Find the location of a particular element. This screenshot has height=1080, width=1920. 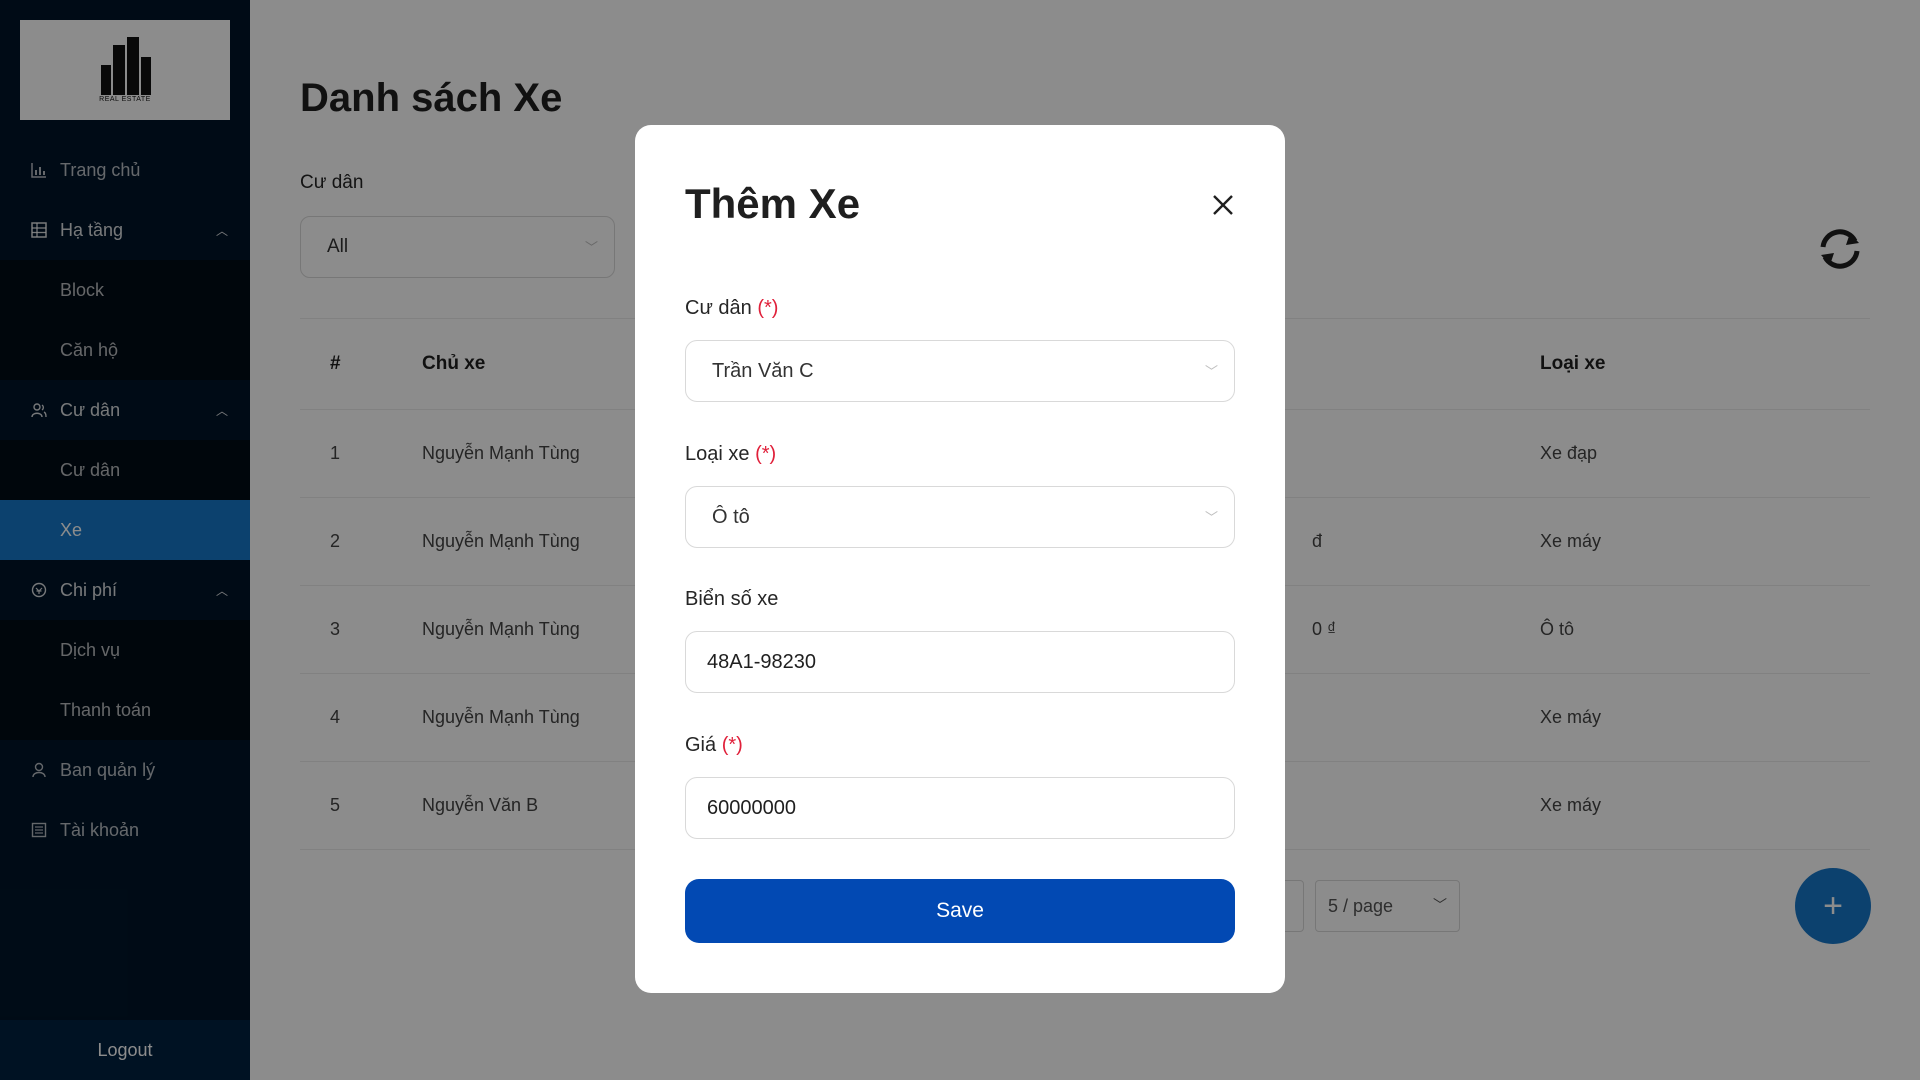

plate-label-text: Biển số xe is located at coordinates (732, 599).